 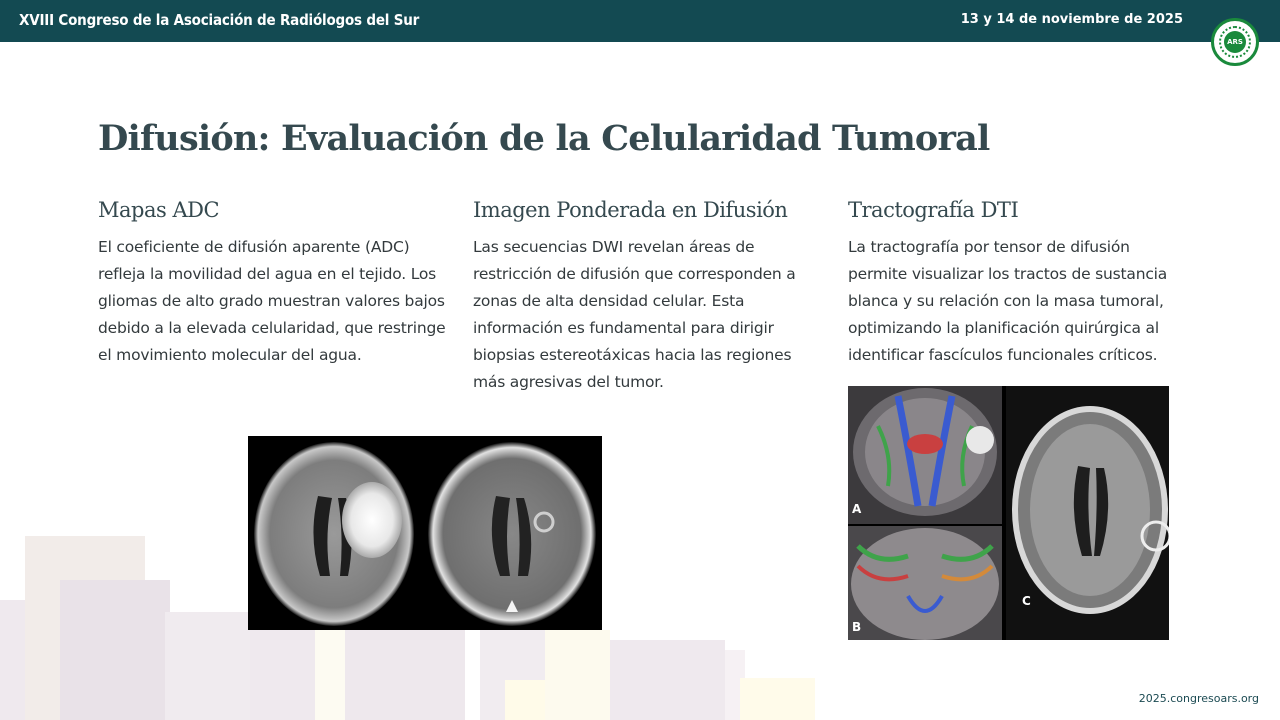 I want to click on column-heading: Imagen Ponderada en Difusión, so click(x=630, y=210).